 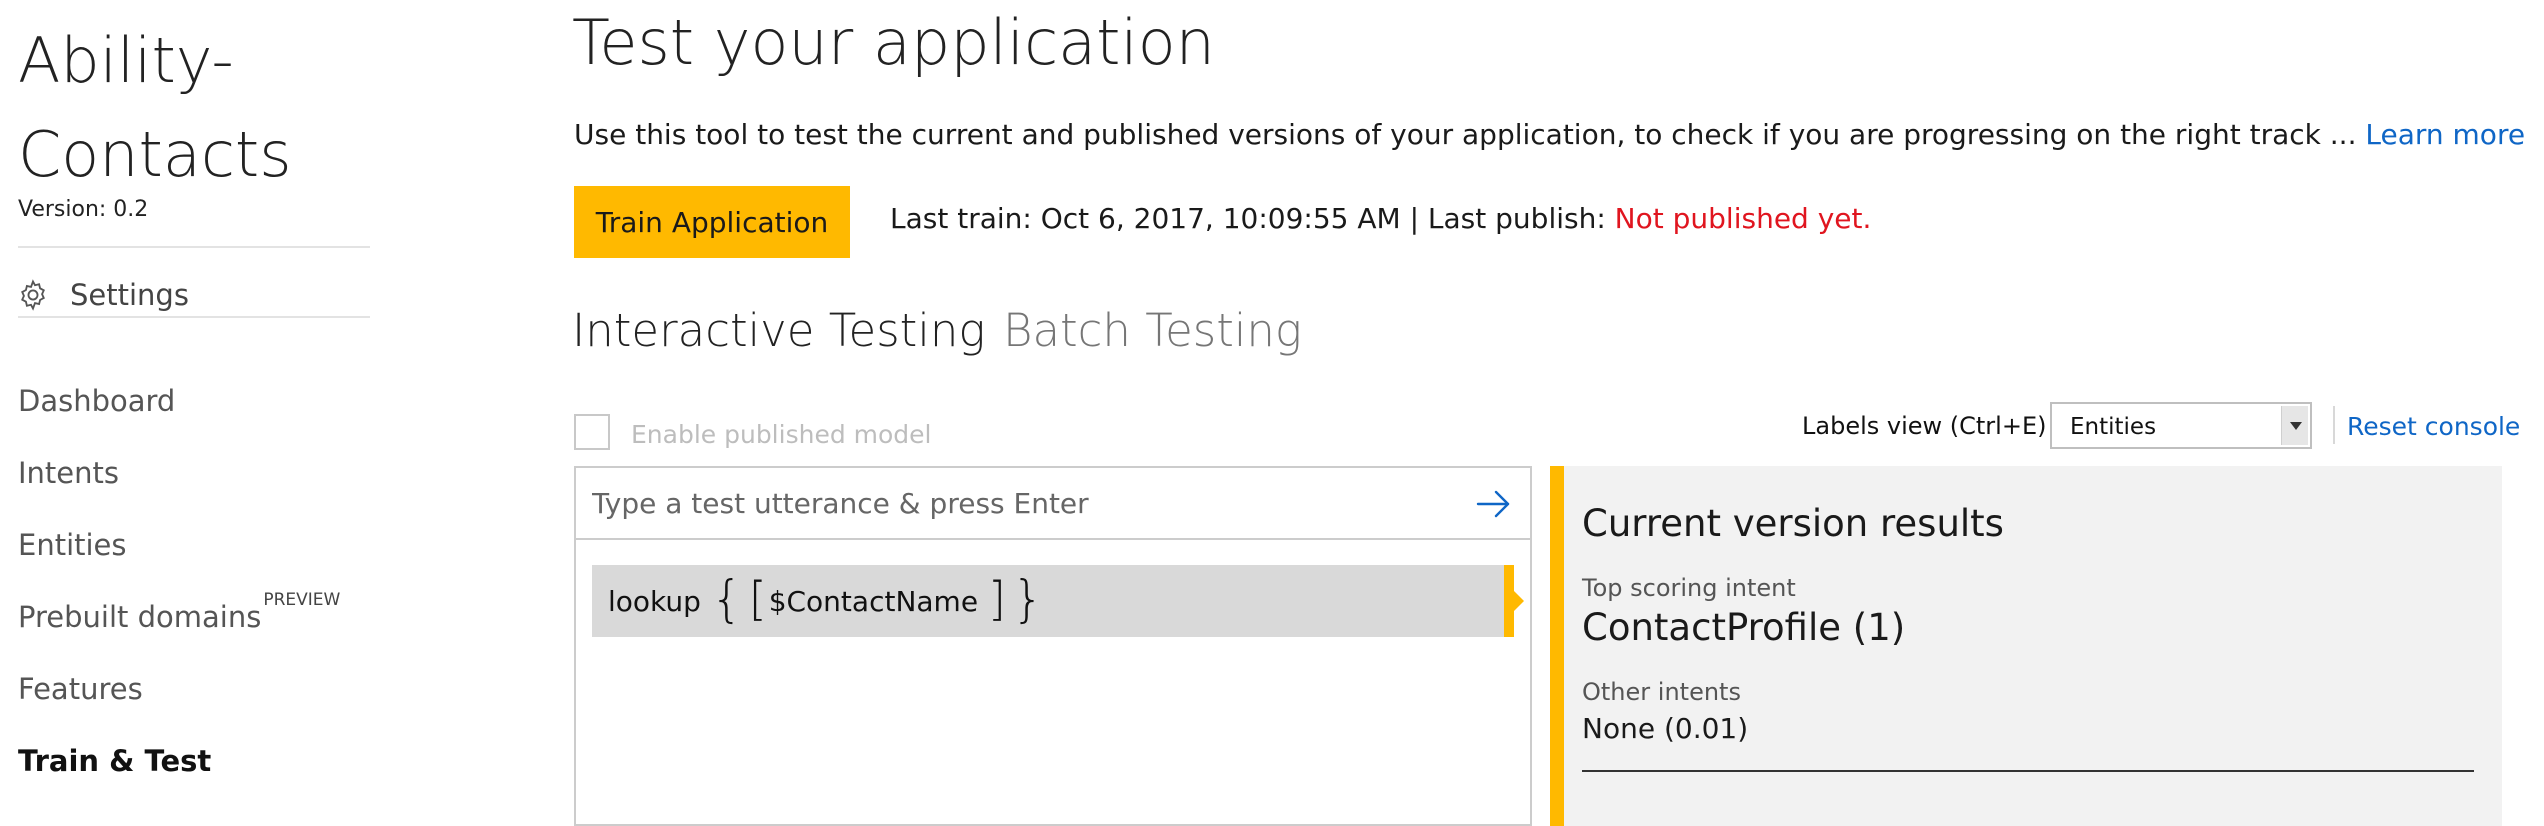 What do you see at coordinates (2294, 425) in the screenshot?
I see `chevron-down-icon` at bounding box center [2294, 425].